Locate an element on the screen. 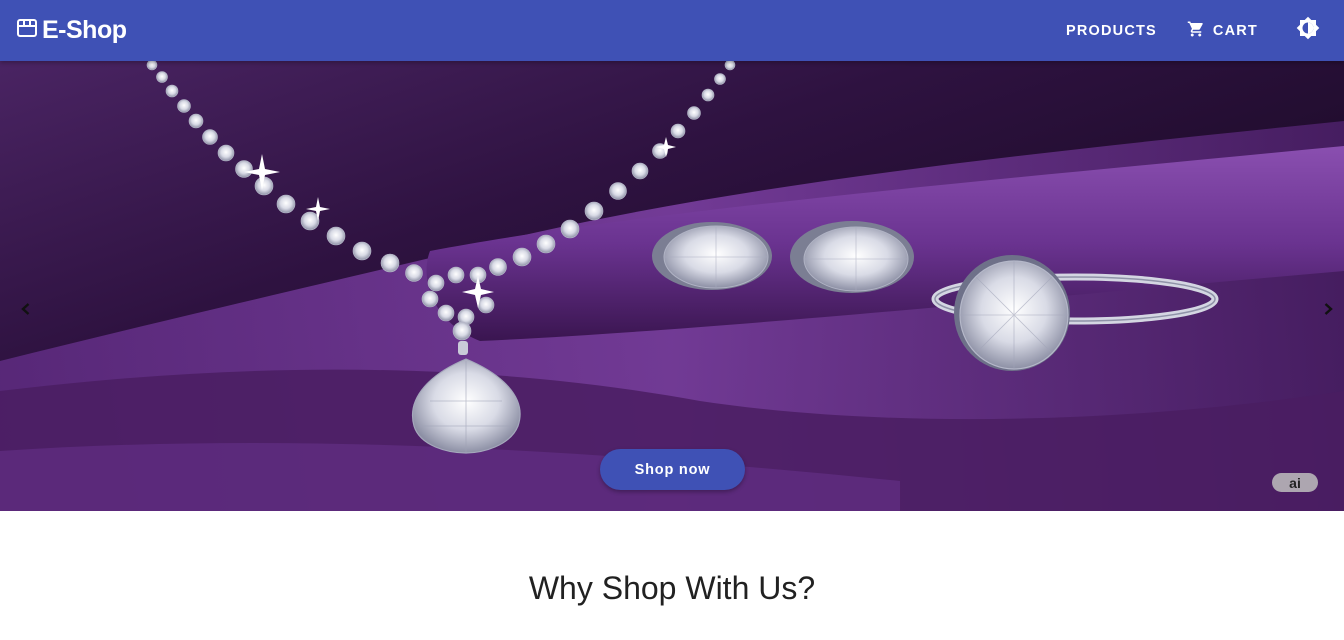 Image resolution: width=1344 pixels, height=640 pixels. chevron-left-icon is located at coordinates (26, 311).